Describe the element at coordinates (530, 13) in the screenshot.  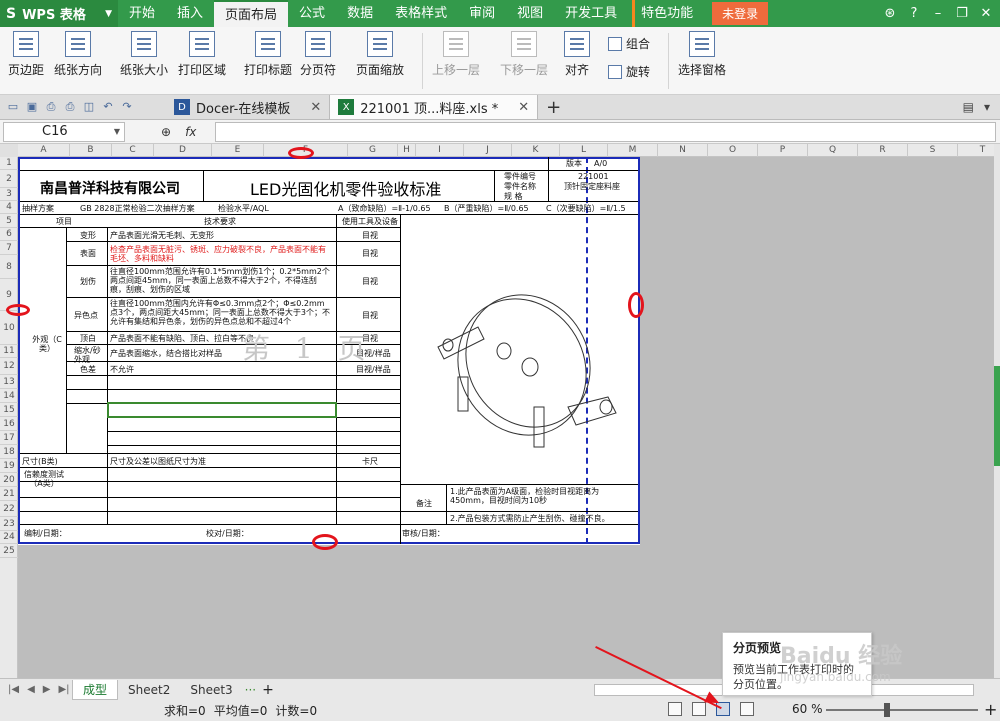
I see `menu-view: 视图` at that location.